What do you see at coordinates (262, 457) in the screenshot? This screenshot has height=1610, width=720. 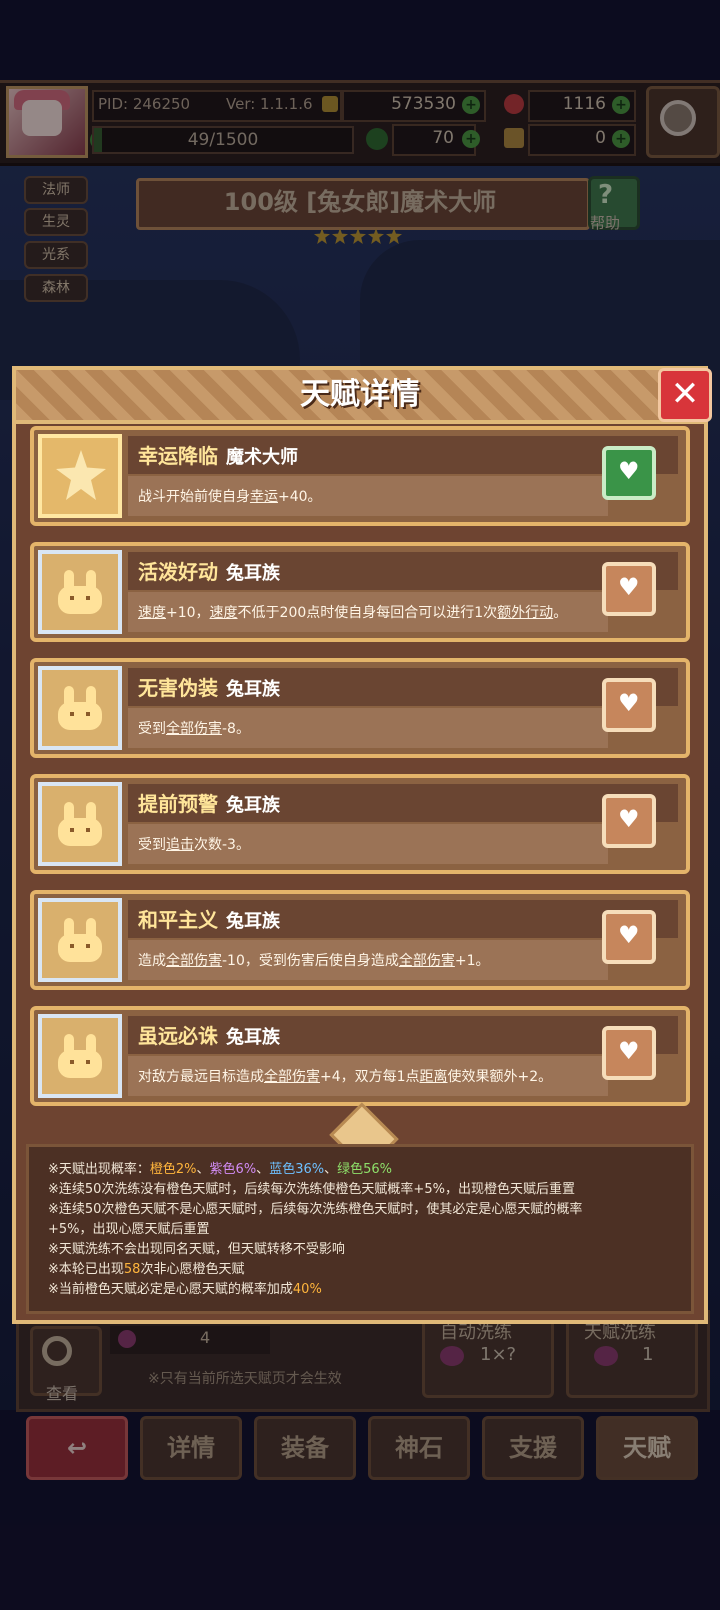 I see `talent-tribe: 魔术大师` at bounding box center [262, 457].